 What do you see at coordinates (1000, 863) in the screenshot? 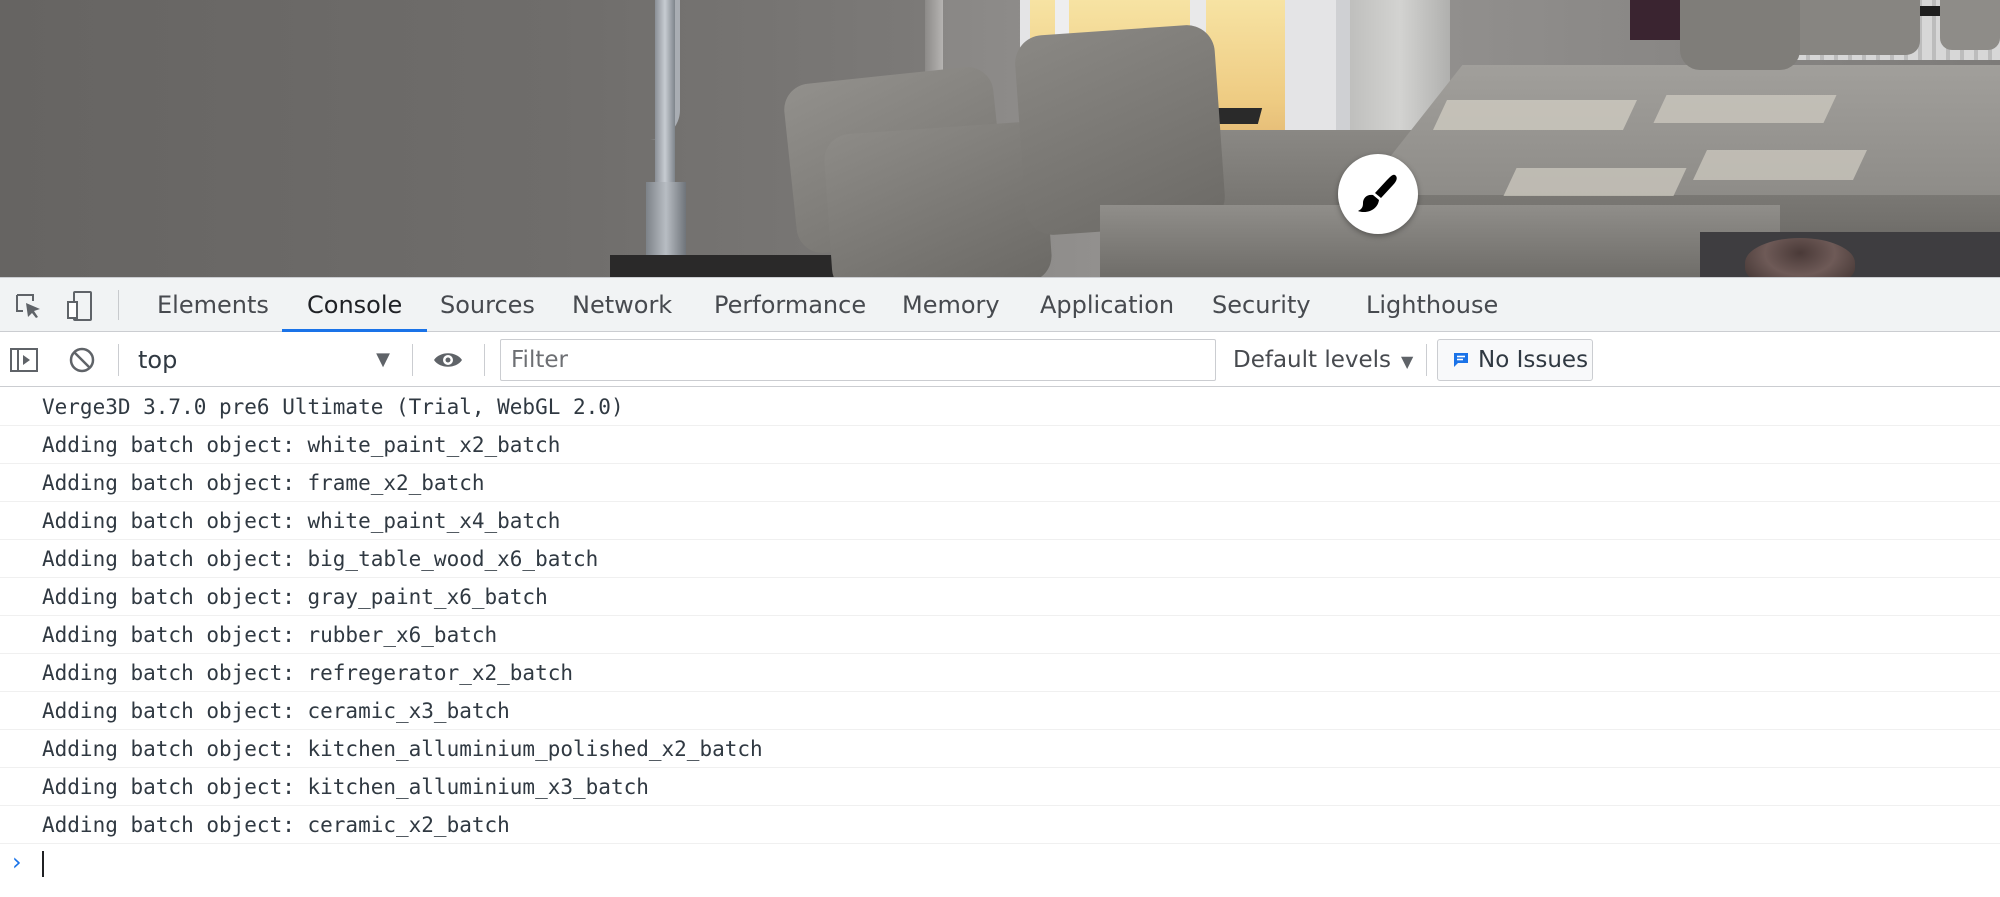
I see `console-prompt: ›` at bounding box center [1000, 863].